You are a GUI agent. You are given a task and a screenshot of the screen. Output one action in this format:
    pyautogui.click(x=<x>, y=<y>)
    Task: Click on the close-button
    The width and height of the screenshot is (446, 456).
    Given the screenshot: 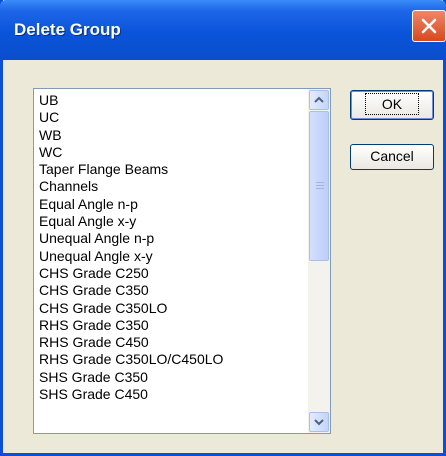 What is the action you would take?
    pyautogui.click(x=429, y=26)
    